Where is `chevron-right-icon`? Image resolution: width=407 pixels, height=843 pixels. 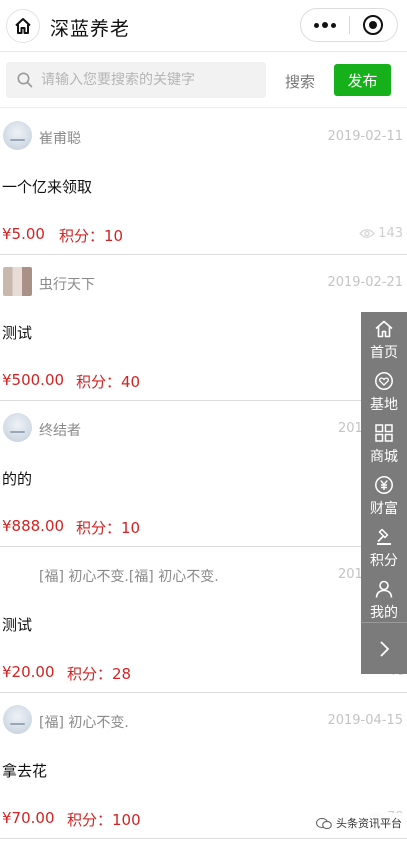 chevron-right-icon is located at coordinates (385, 649).